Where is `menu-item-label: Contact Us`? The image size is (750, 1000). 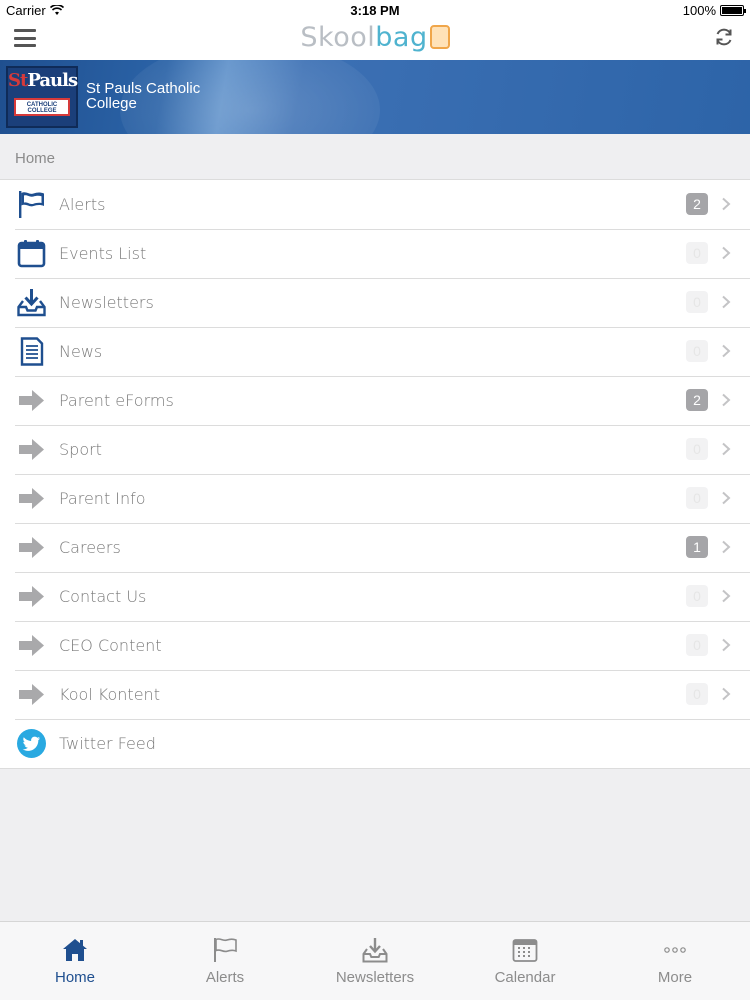 menu-item-label: Contact Us is located at coordinates (103, 596).